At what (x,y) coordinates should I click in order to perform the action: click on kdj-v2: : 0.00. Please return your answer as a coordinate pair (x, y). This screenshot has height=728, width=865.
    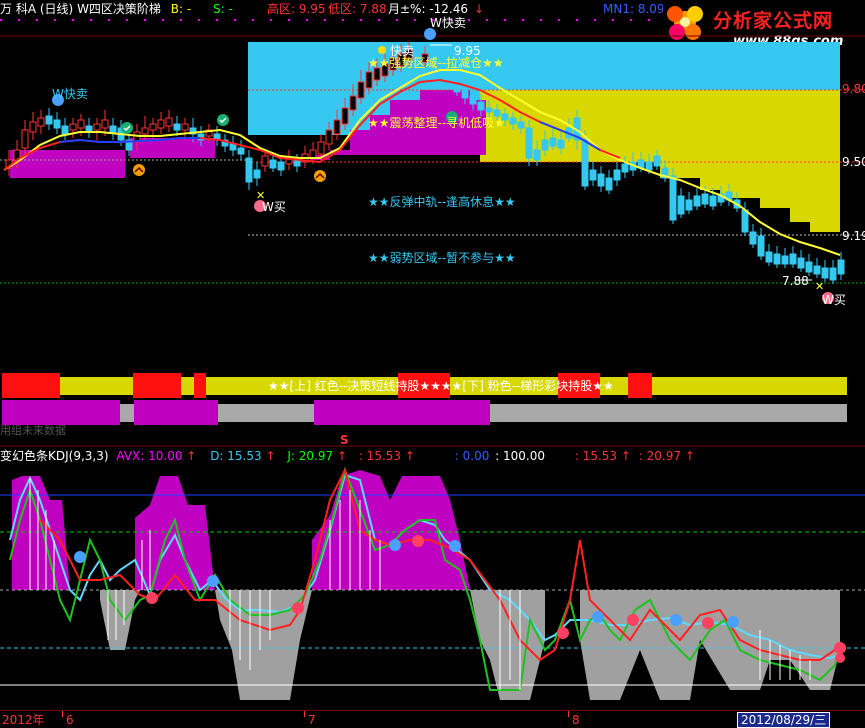
    Looking at the image, I should click on (472, 456).